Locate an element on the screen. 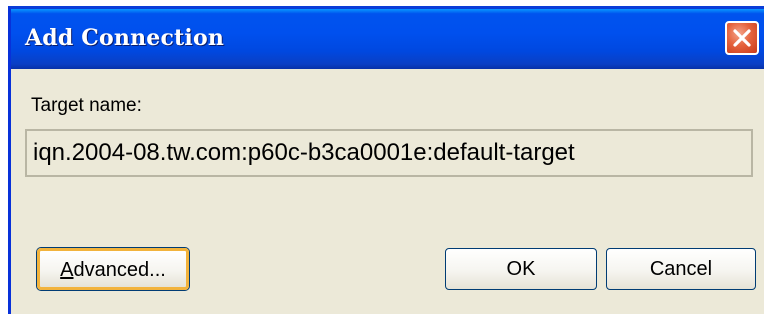  advanced-mnemonic: A is located at coordinates (67, 270).